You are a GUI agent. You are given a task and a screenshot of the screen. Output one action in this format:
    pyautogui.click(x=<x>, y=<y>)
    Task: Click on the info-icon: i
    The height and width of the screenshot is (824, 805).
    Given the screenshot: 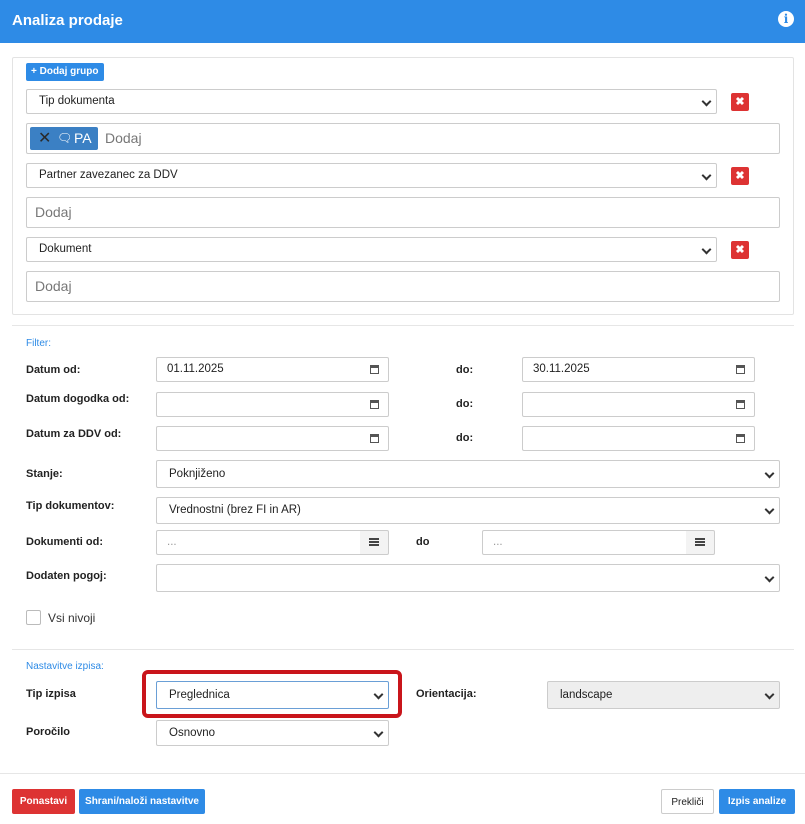 What is the action you would take?
    pyautogui.click(x=786, y=19)
    